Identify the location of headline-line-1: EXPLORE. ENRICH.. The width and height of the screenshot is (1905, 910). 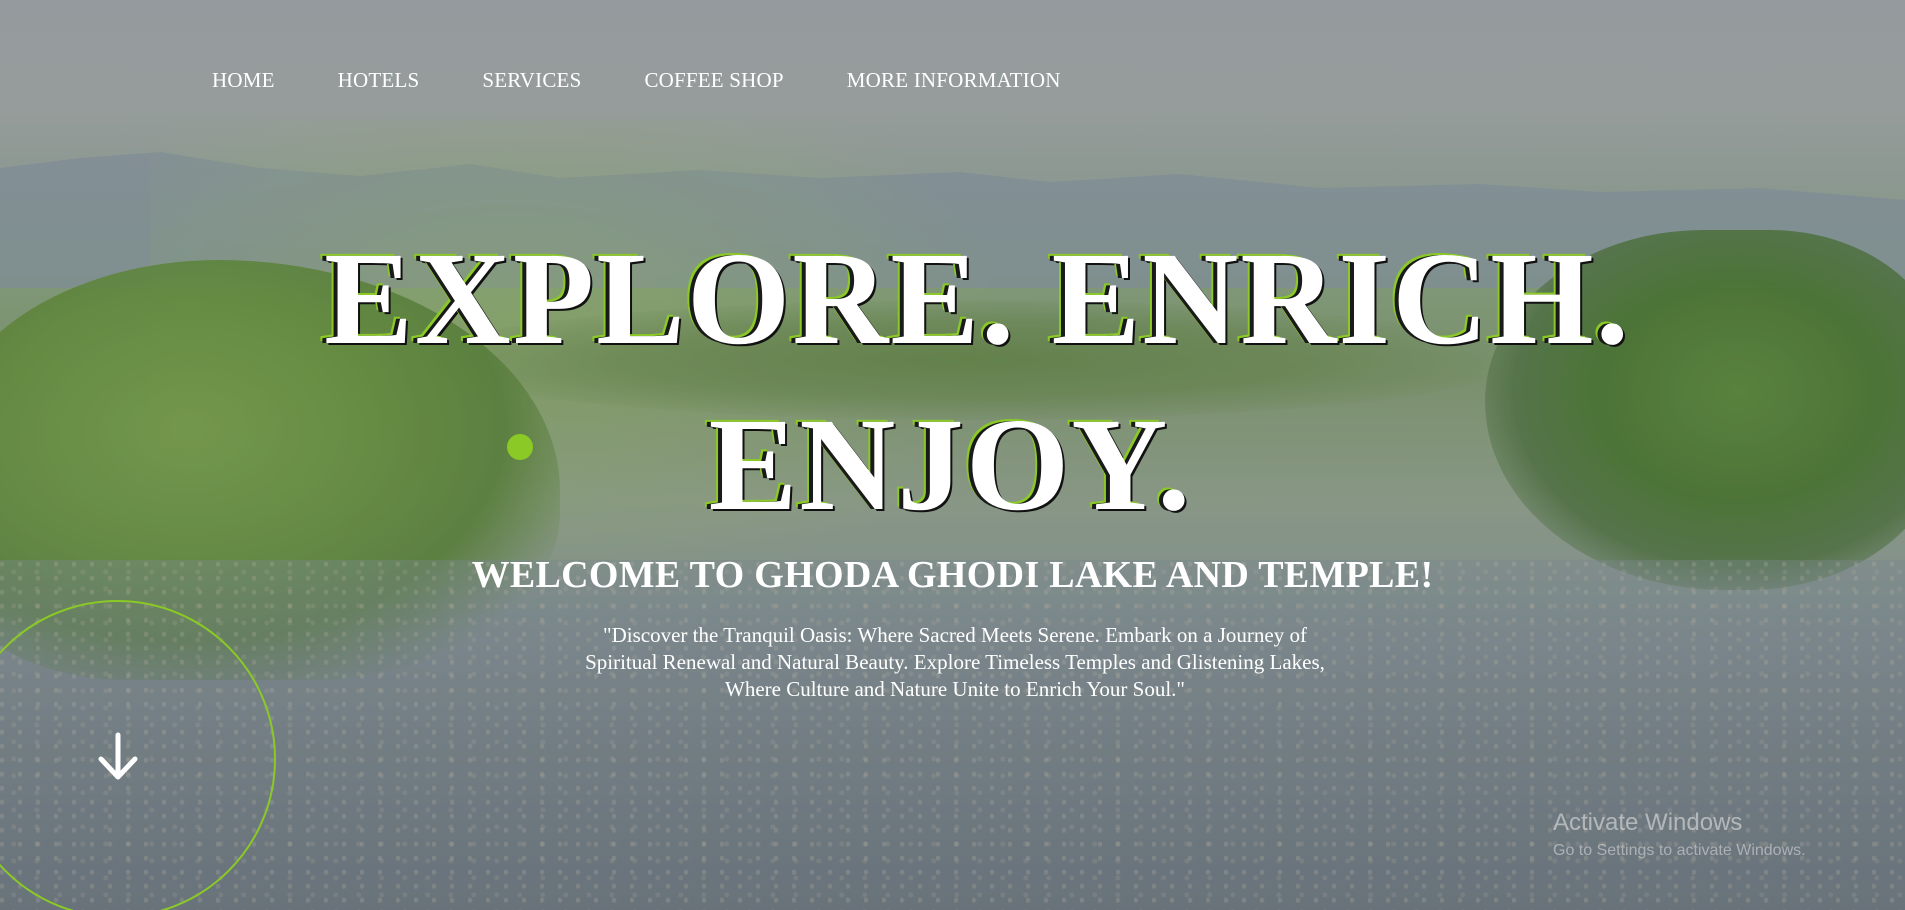
(977, 298).